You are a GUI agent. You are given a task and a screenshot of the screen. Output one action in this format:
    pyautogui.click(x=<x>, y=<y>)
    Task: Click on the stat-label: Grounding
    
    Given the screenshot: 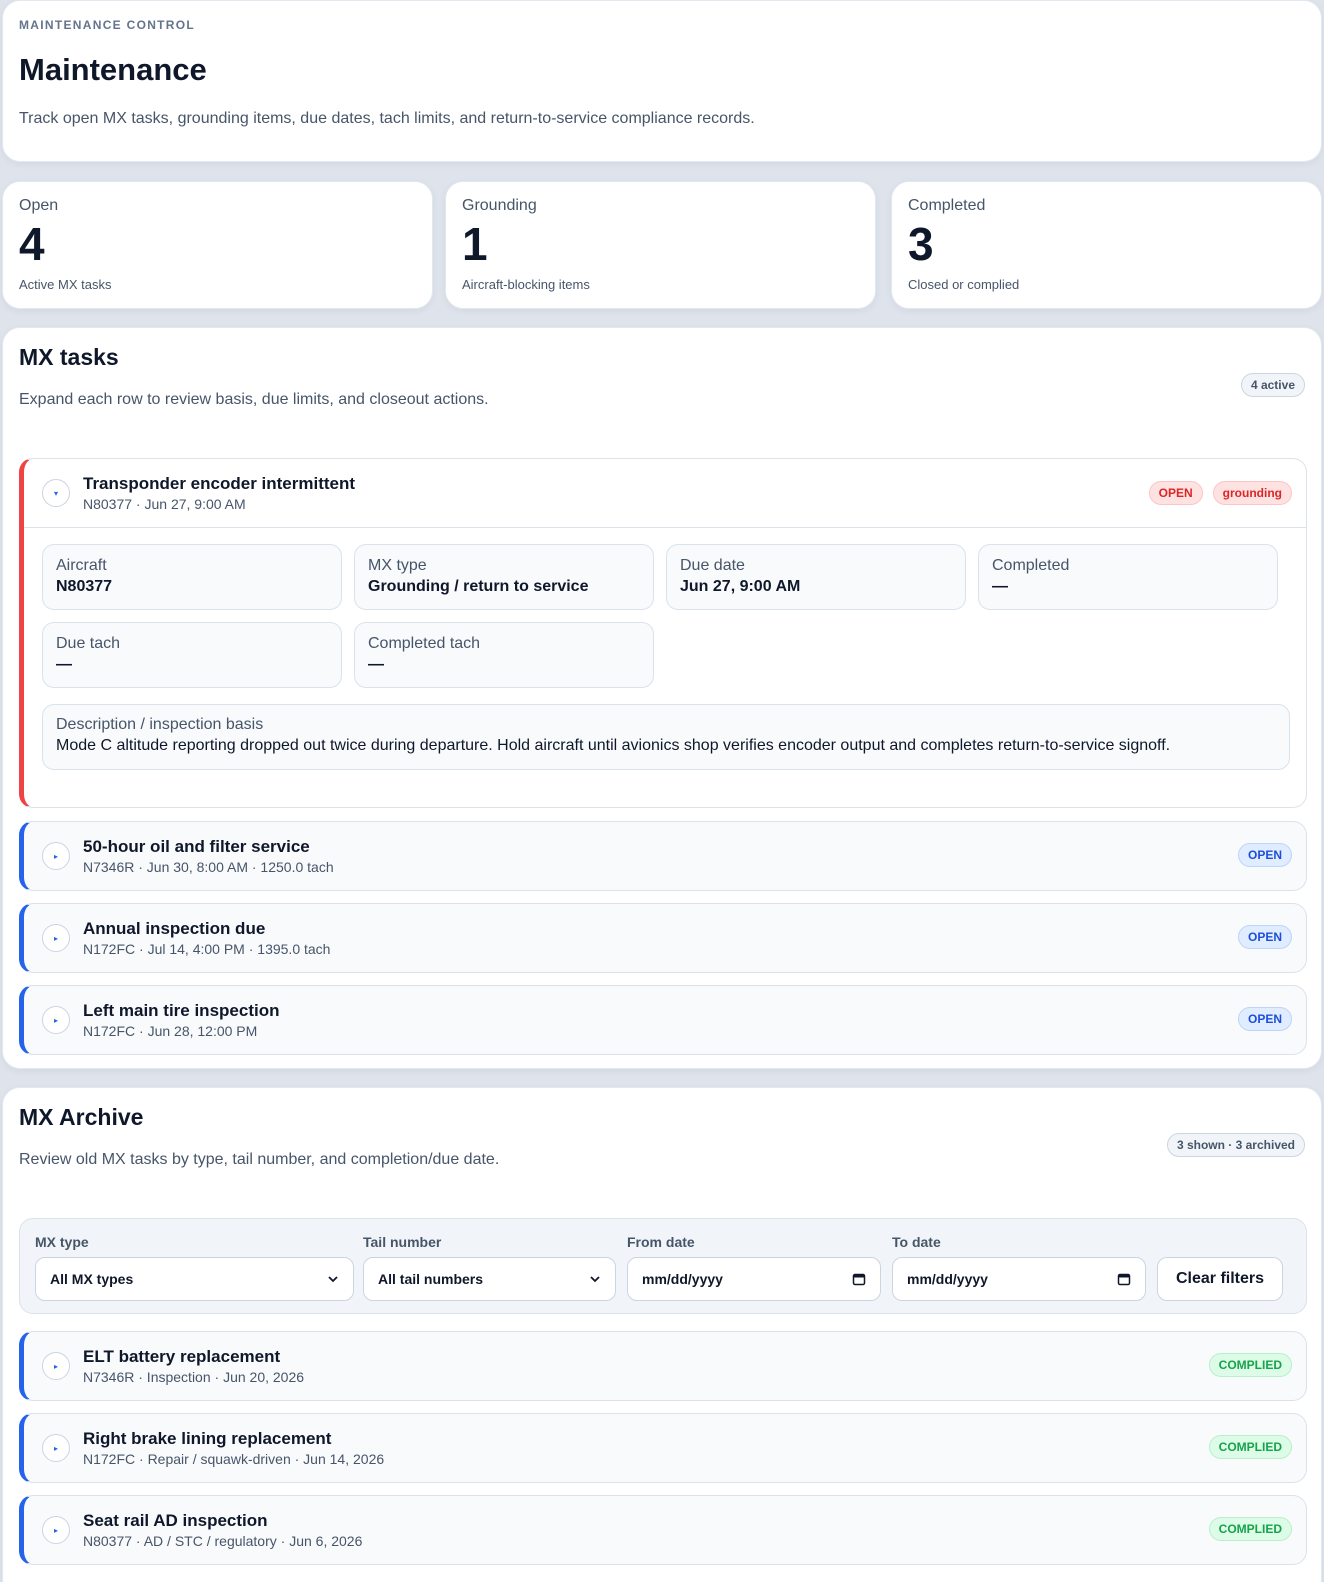 What is the action you would take?
    pyautogui.click(x=499, y=205)
    